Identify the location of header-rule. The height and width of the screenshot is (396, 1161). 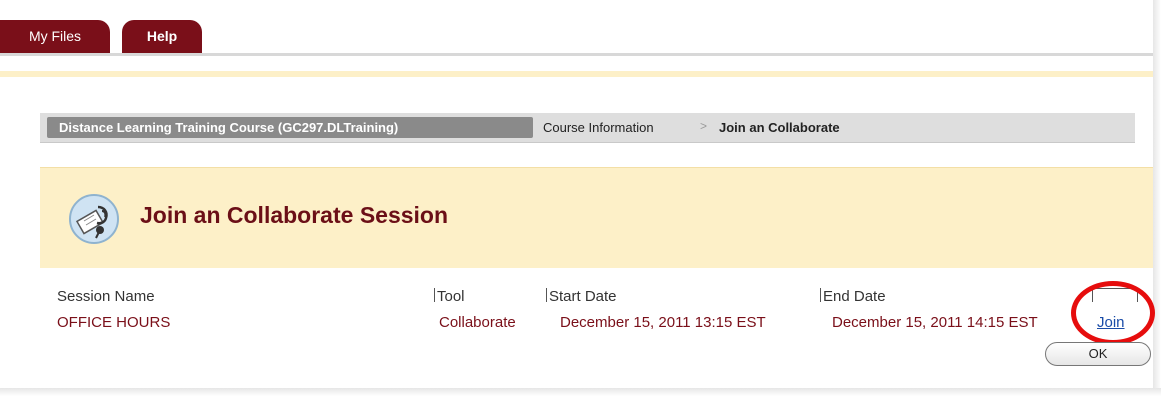
(576, 74).